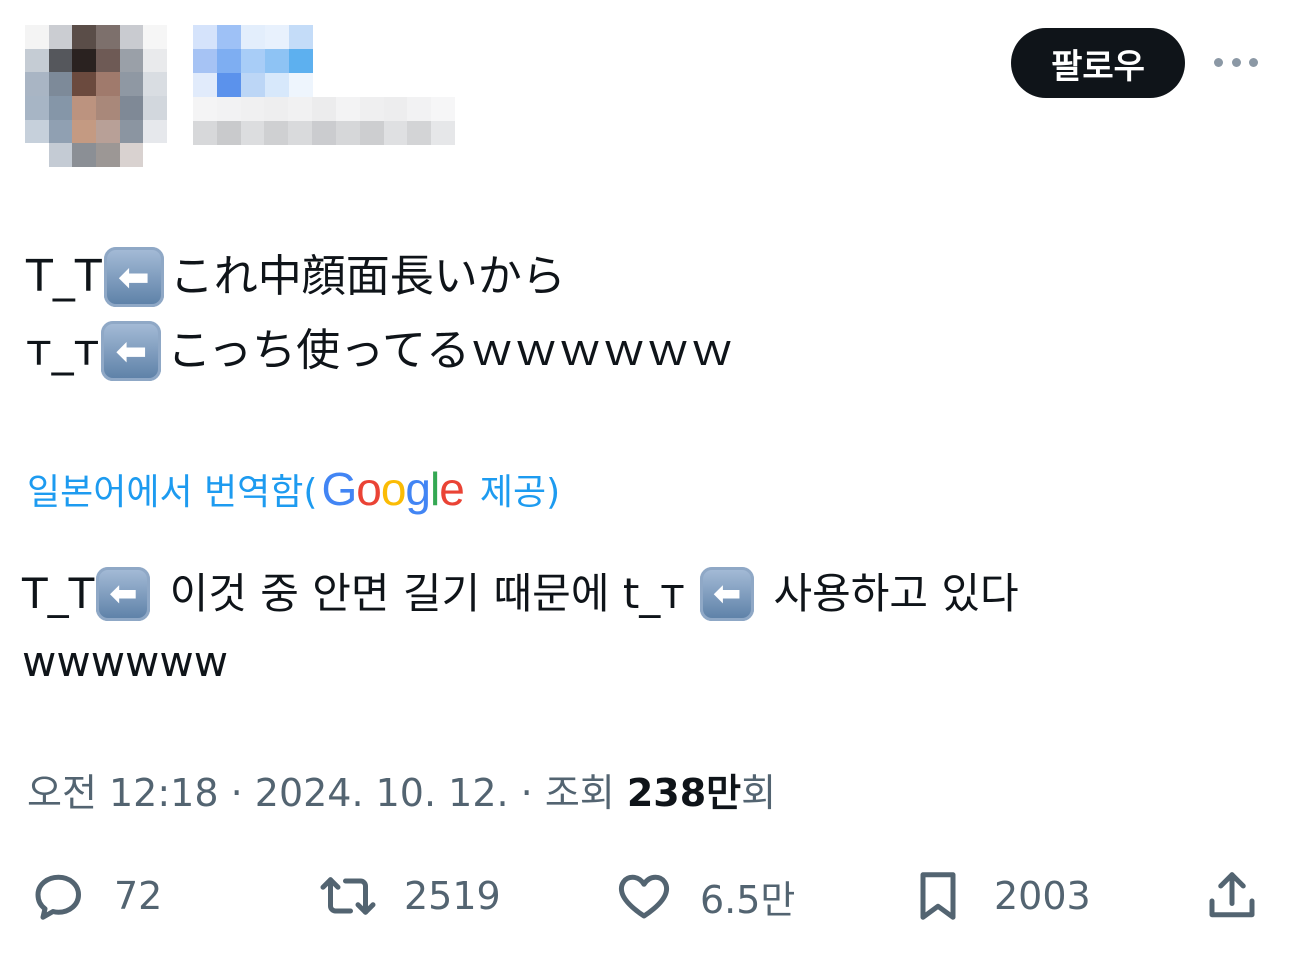 The image size is (1290, 967). Describe the element at coordinates (1042, 896) in the screenshot. I see `bookmark-count: 2003` at that location.